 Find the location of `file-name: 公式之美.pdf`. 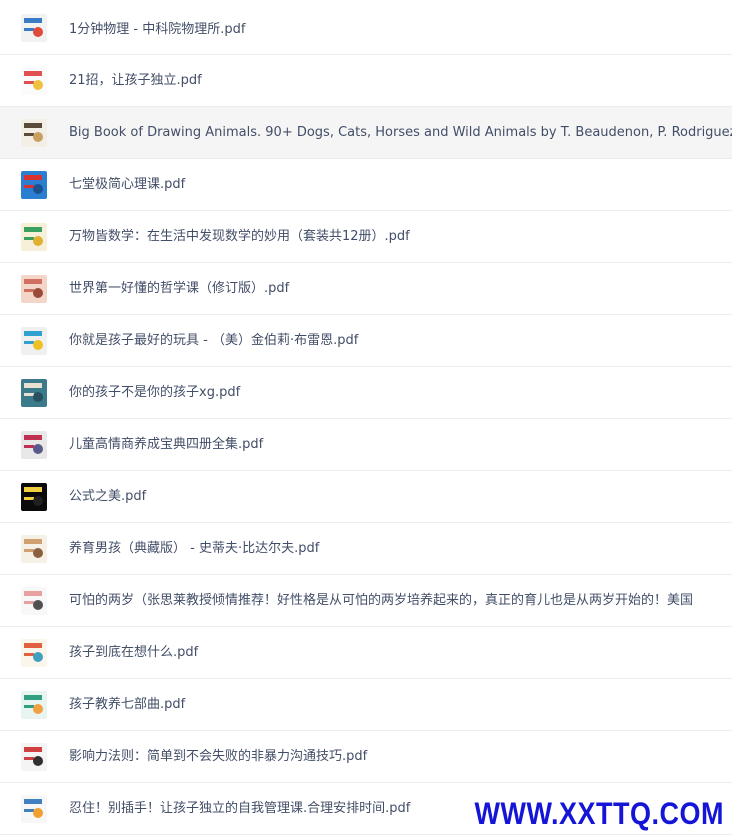

file-name: 公式之美.pdf is located at coordinates (107, 497).